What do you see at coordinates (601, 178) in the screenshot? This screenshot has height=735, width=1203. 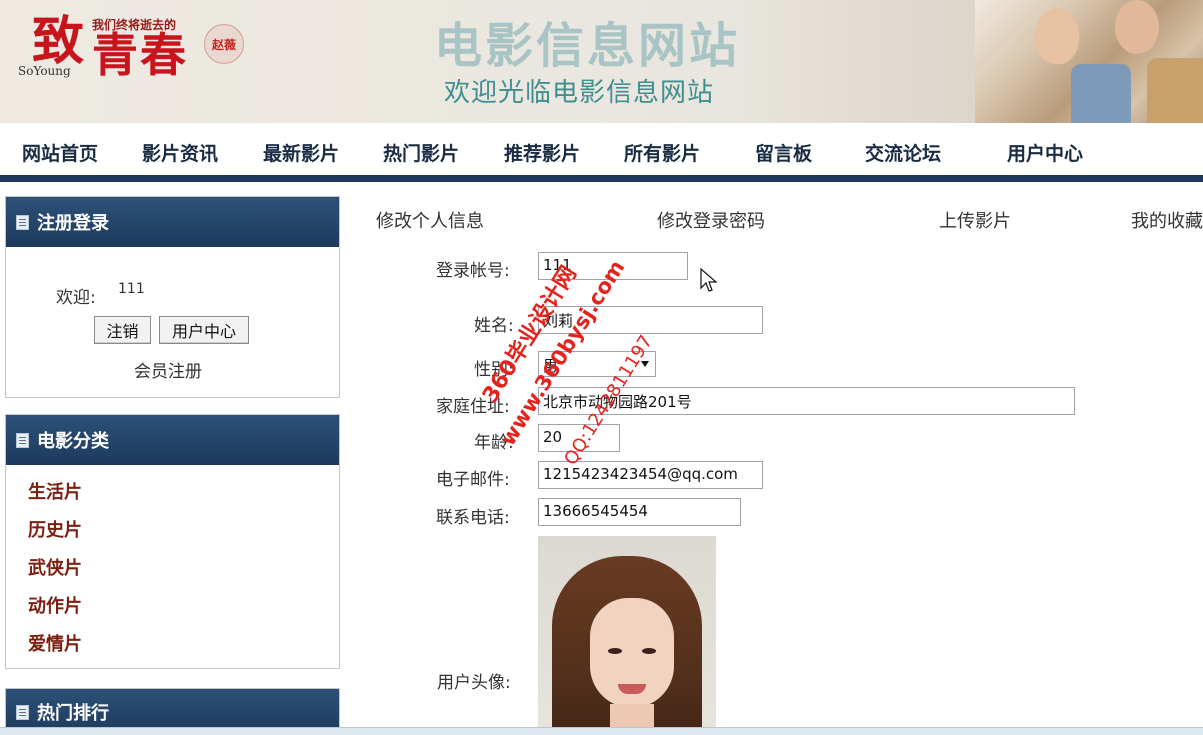 I see `nav-divider-bar` at bounding box center [601, 178].